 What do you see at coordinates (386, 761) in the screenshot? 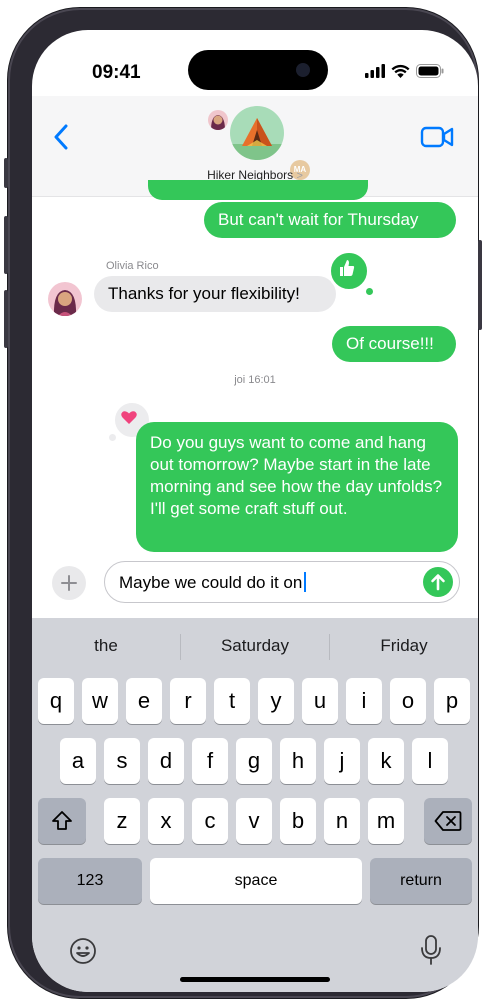
I see `key-k: k` at bounding box center [386, 761].